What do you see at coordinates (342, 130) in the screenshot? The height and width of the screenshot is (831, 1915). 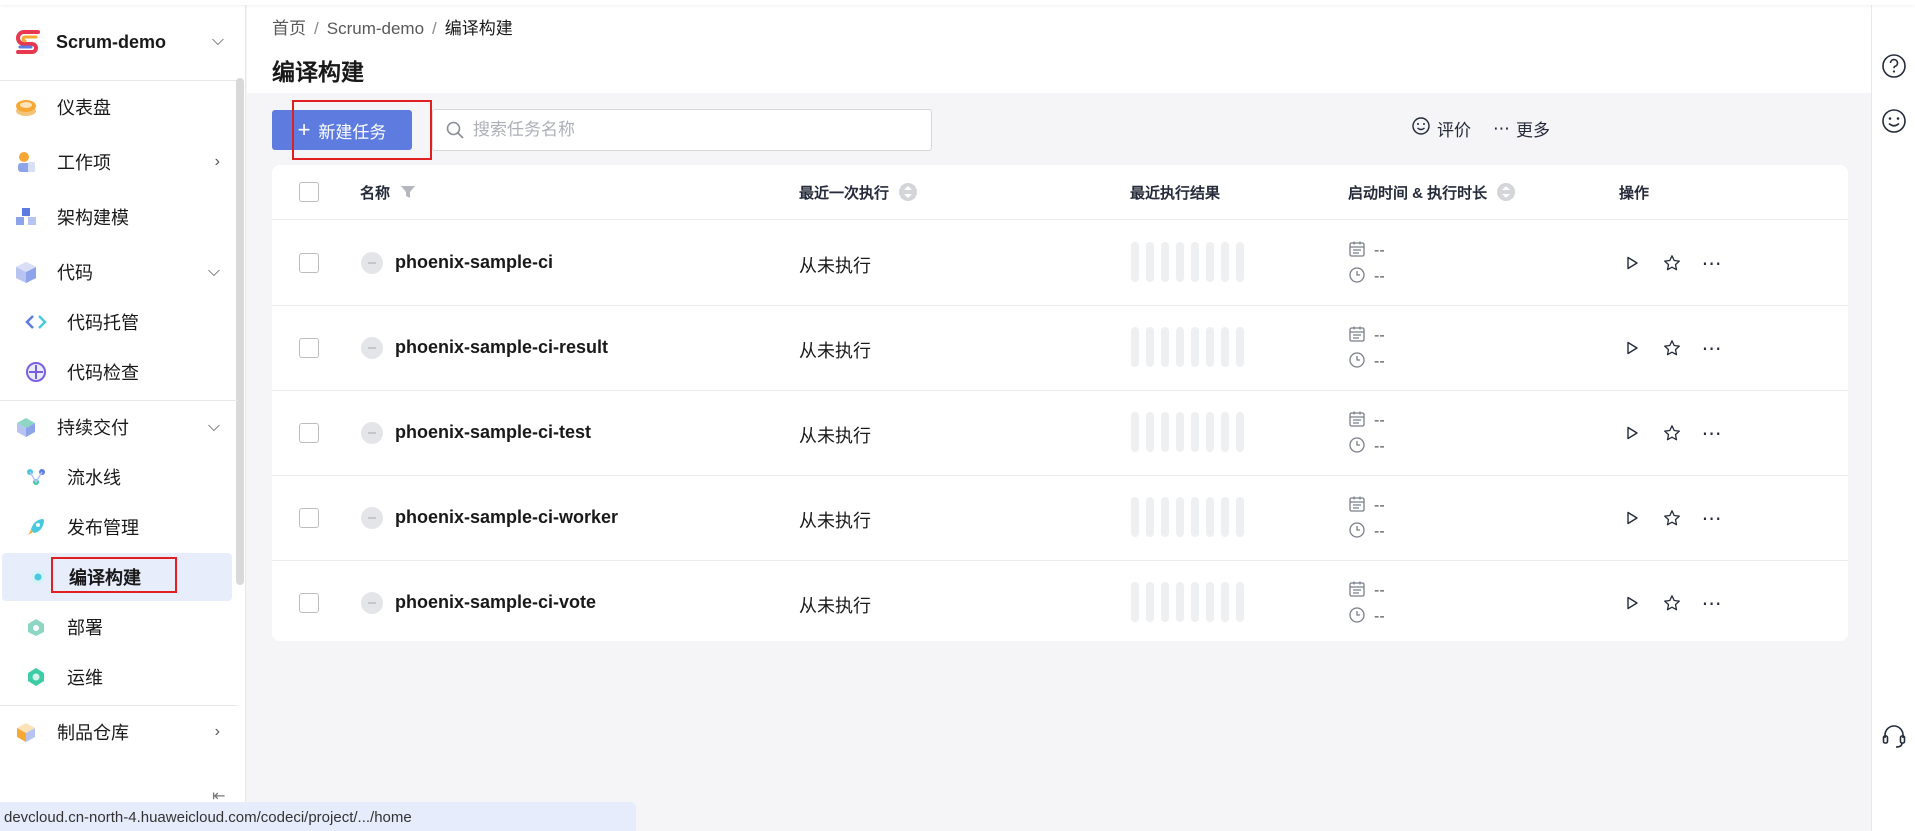 I see `new-task-button: + 新建任务` at bounding box center [342, 130].